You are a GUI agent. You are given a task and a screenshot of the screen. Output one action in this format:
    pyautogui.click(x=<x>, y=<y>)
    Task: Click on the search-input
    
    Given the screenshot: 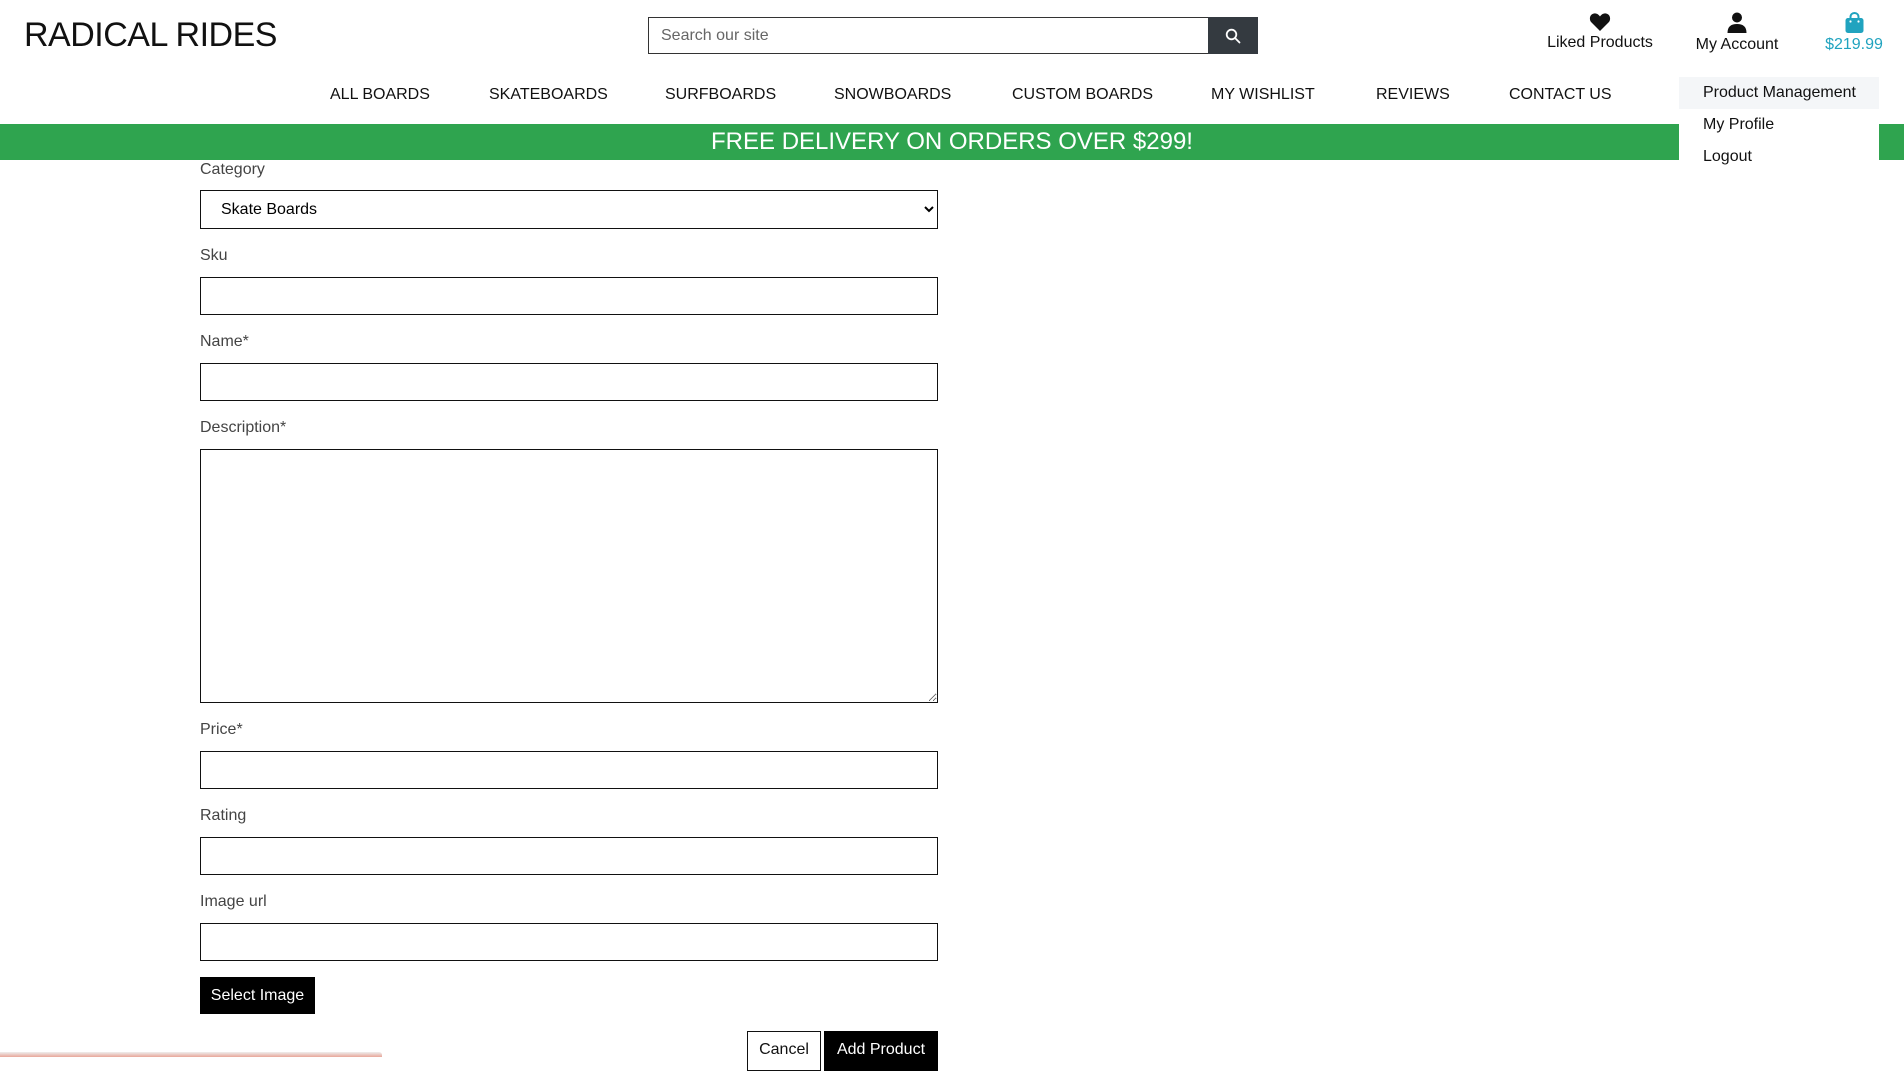 What is the action you would take?
    pyautogui.click(x=928, y=35)
    